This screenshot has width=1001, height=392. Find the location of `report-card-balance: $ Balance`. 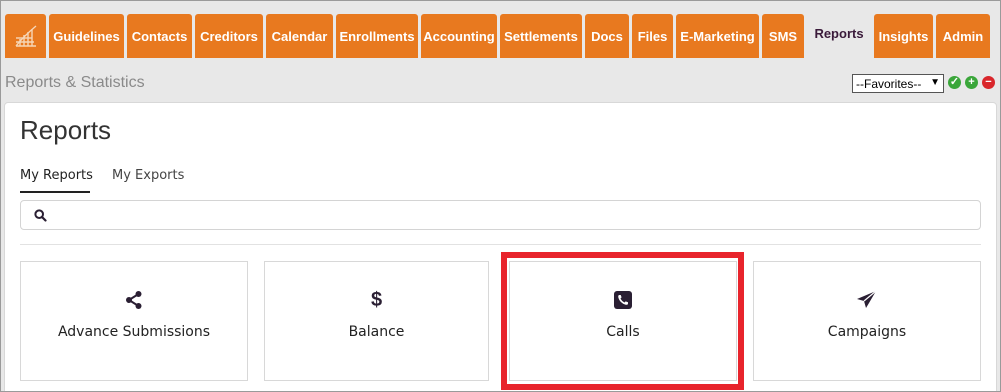

report-card-balance: $ Balance is located at coordinates (376, 321).